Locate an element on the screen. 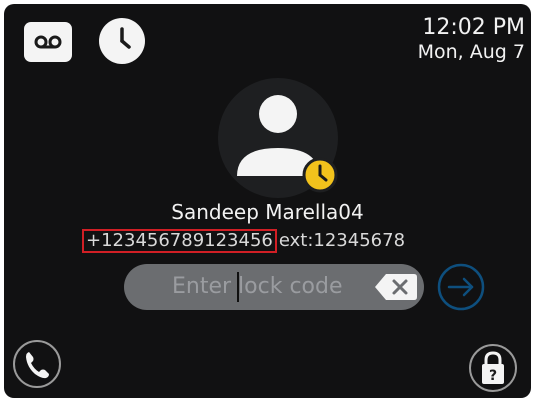  caller-number-line: +123456789123456 ext:12345678 is located at coordinates (243, 241).